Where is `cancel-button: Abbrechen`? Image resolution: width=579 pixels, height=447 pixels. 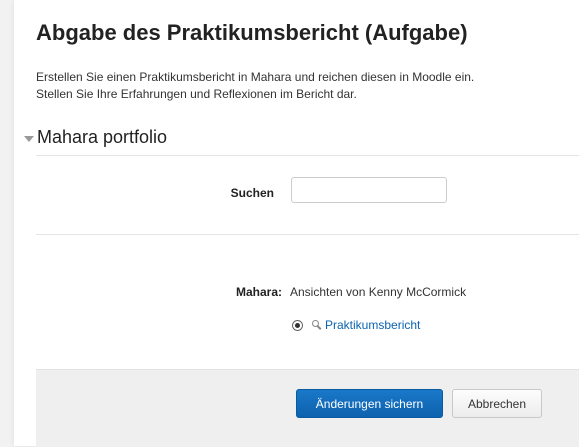 cancel-button: Abbrechen is located at coordinates (497, 403).